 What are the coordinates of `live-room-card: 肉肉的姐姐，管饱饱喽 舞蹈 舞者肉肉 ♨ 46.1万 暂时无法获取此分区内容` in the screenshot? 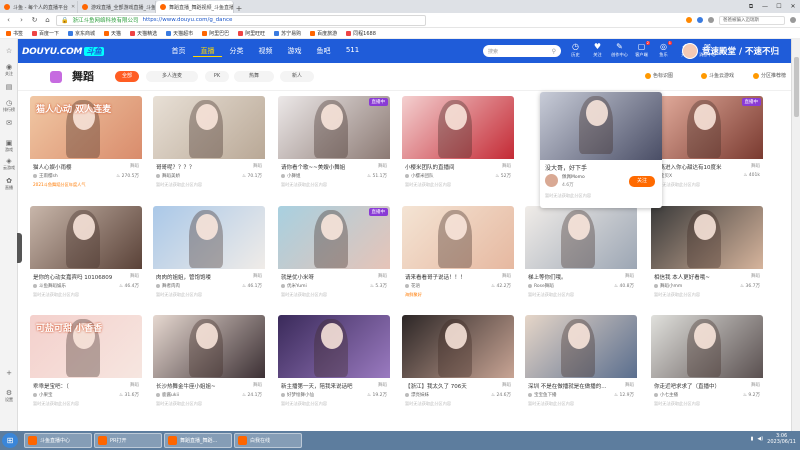 It's located at (209, 258).